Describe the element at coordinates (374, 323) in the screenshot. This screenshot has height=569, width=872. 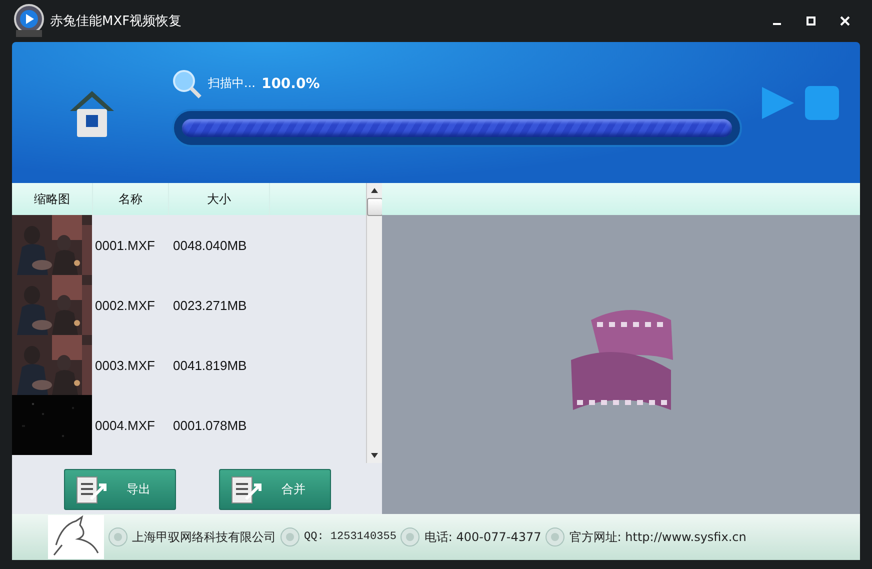
I see `scrollbar` at that location.